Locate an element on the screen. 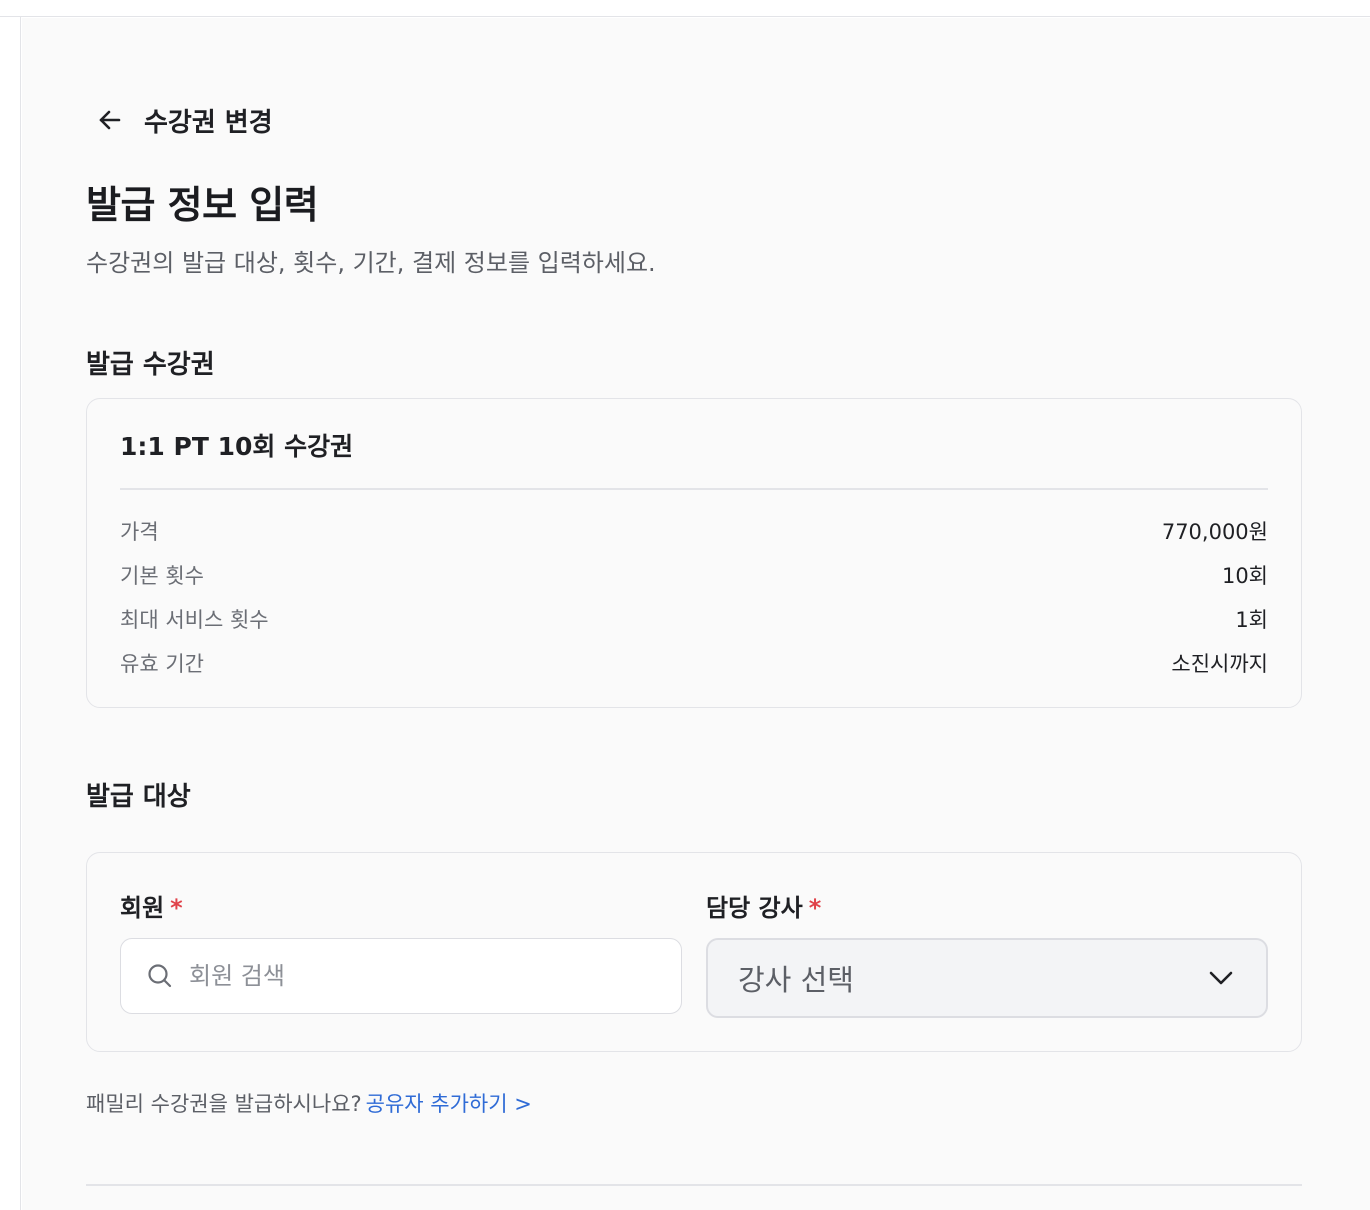 Image resolution: width=1370 pixels, height=1210 pixels. search-icon is located at coordinates (160, 976).